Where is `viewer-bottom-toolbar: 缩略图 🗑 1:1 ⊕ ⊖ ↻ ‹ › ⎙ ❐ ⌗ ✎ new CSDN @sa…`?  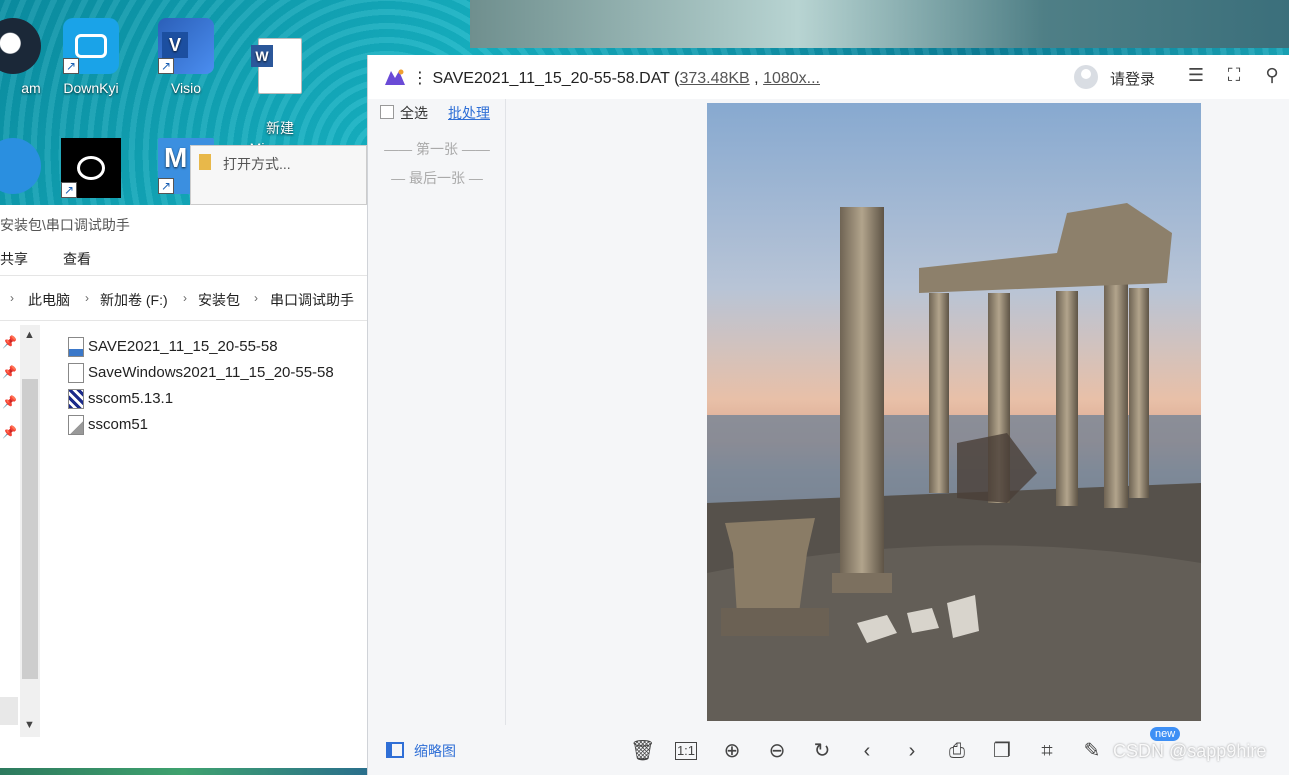 viewer-bottom-toolbar: 缩略图 🗑 1:1 ⊕ ⊖ ↻ ‹ › ⎙ ❐ ⌗ ✎ new CSDN @sa… is located at coordinates (828, 750).